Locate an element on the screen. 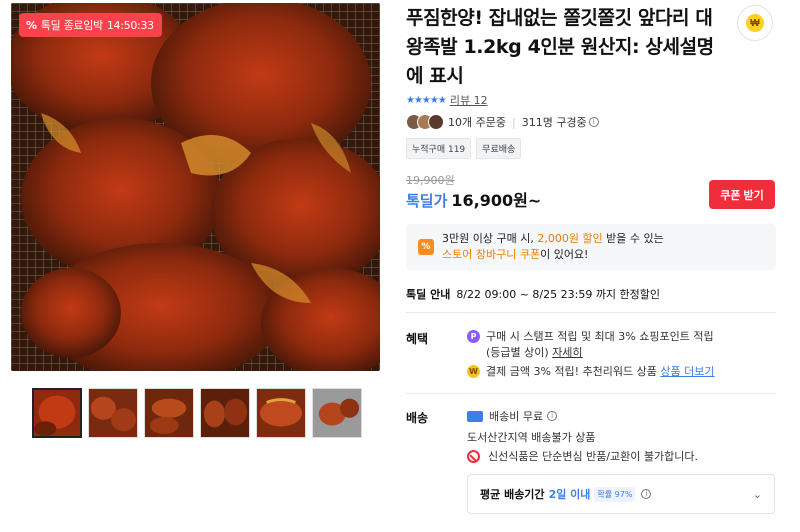 The image size is (800, 532). price-row: 톡딜가 16,900원~ is located at coordinates (473, 199).